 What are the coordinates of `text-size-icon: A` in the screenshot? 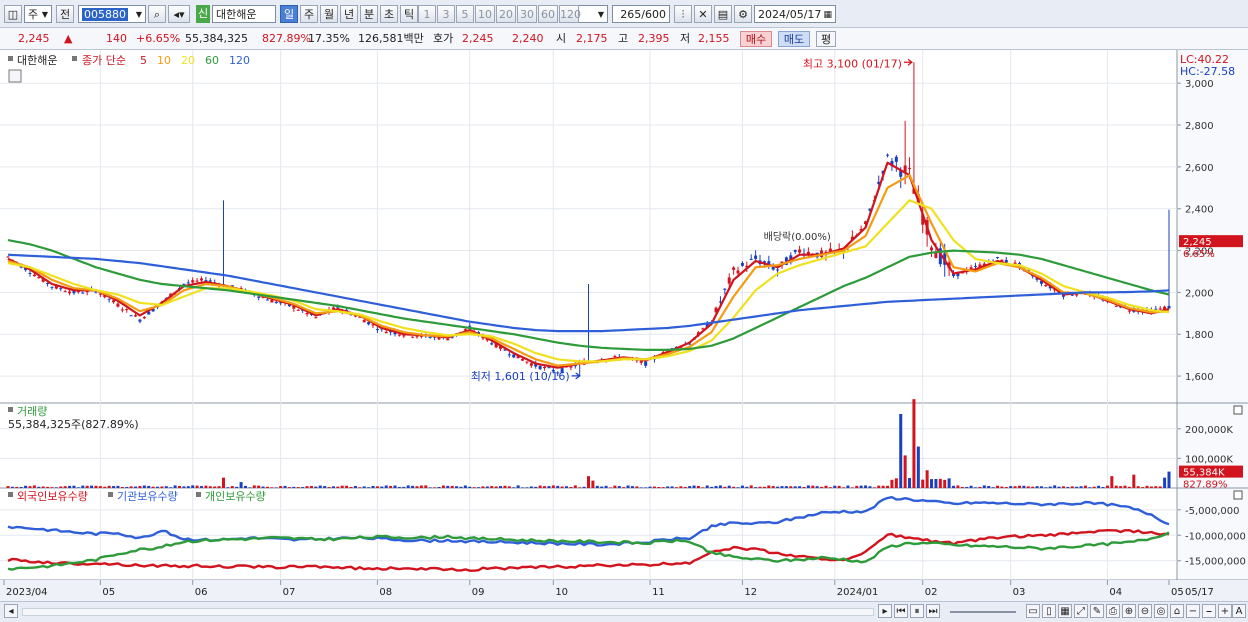 It's located at (1239, 611).